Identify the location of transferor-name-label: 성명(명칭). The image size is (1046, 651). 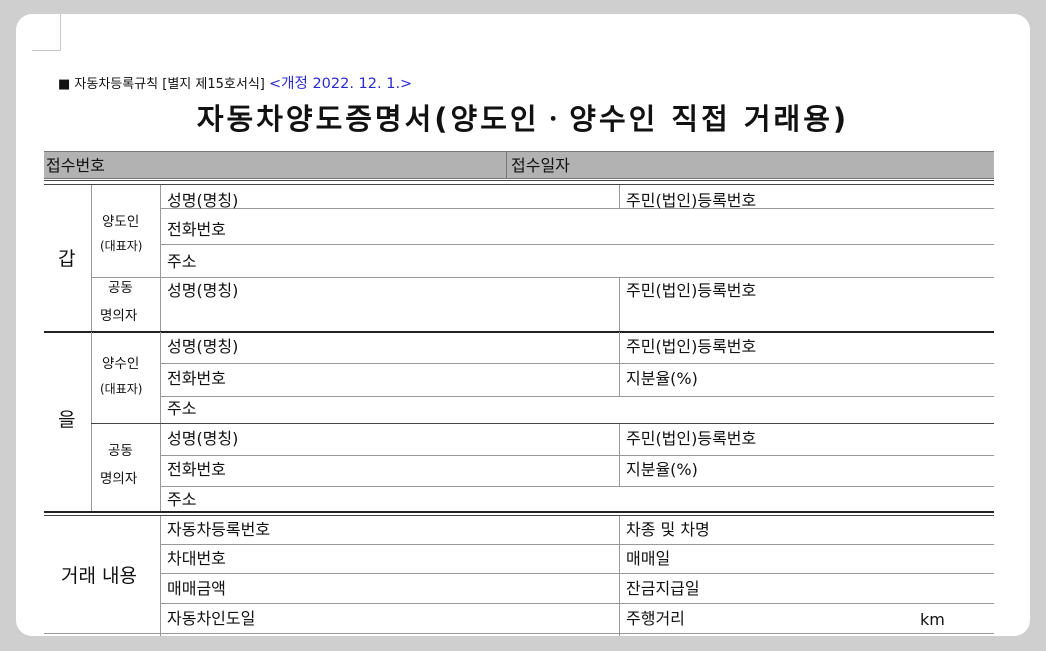
(203, 200).